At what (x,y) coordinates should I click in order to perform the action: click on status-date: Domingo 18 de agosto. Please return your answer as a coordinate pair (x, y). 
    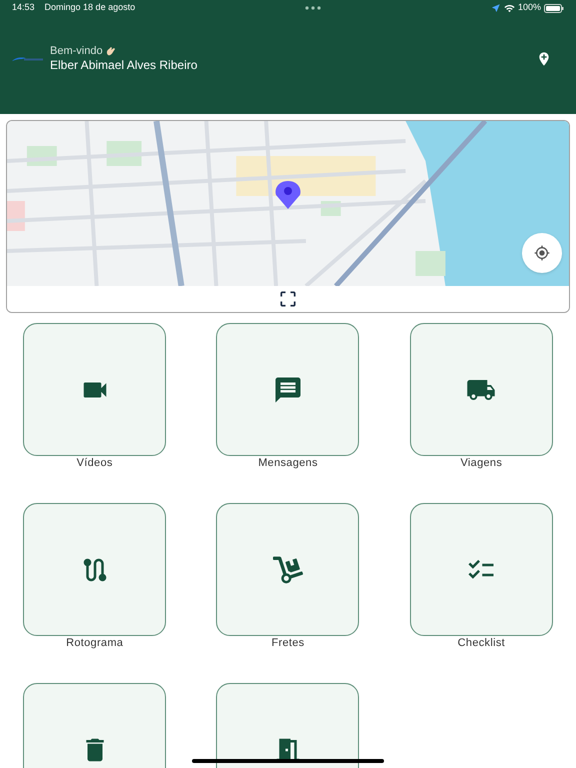
    Looking at the image, I should click on (90, 7).